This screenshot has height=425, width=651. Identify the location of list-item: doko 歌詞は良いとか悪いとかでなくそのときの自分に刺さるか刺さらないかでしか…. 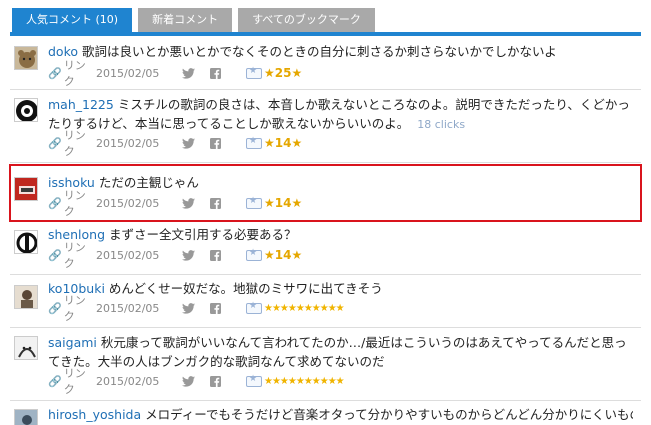
(325, 63).